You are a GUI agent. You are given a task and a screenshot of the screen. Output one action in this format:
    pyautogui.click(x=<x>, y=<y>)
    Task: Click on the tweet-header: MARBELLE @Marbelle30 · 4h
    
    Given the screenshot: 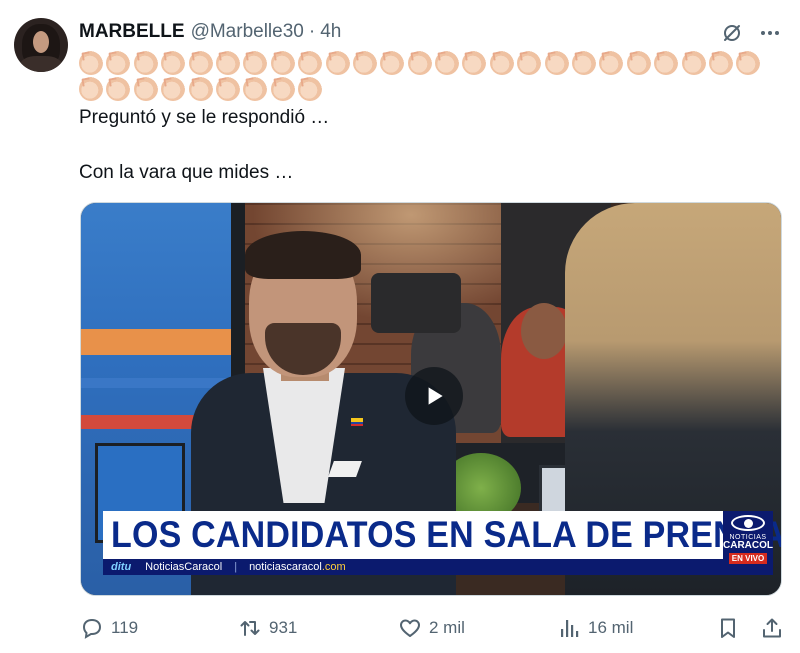 What is the action you would take?
    pyautogui.click(x=210, y=32)
    